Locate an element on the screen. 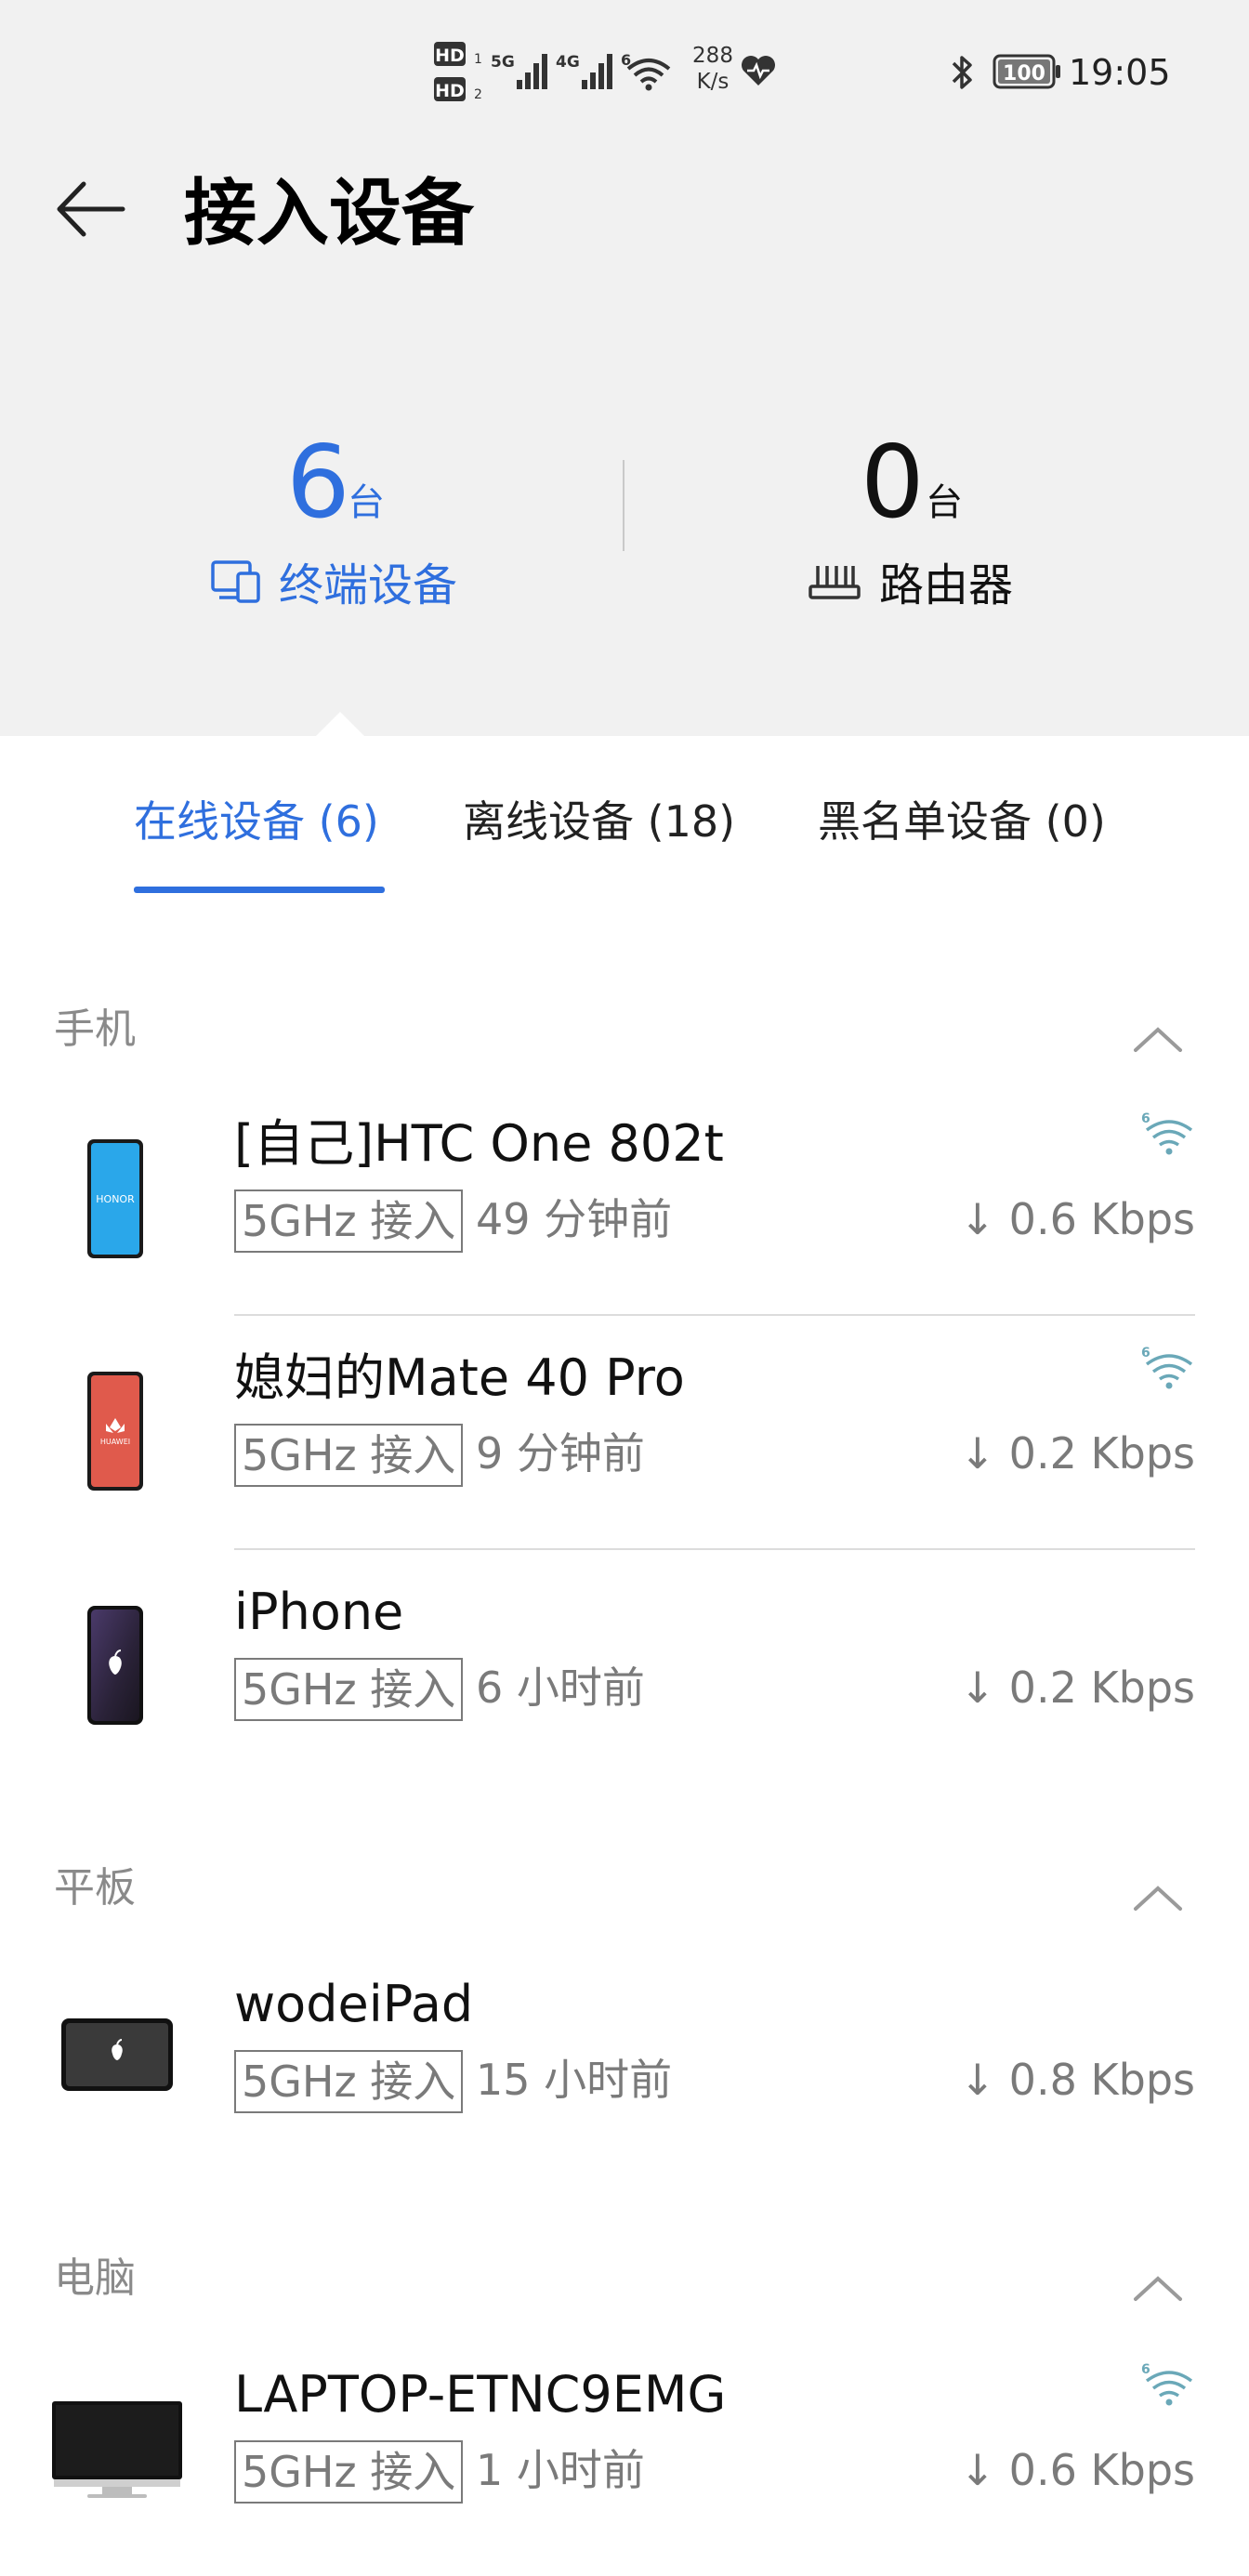  terminal-devices-stat: 6 台 终端设备 is located at coordinates (362, 516).